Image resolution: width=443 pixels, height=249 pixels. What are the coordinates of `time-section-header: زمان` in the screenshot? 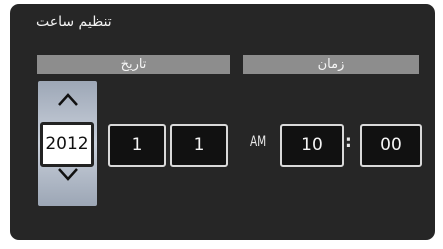 It's located at (331, 64).